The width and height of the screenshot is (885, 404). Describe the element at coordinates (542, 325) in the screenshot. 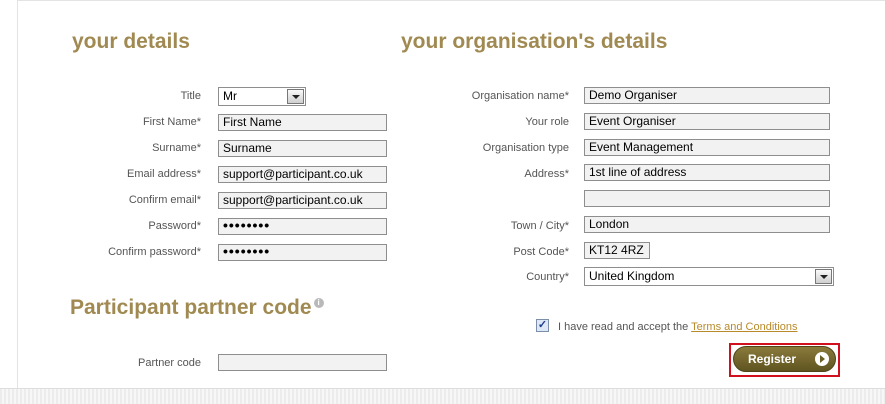

I see `terms-checkbox: ✓` at that location.